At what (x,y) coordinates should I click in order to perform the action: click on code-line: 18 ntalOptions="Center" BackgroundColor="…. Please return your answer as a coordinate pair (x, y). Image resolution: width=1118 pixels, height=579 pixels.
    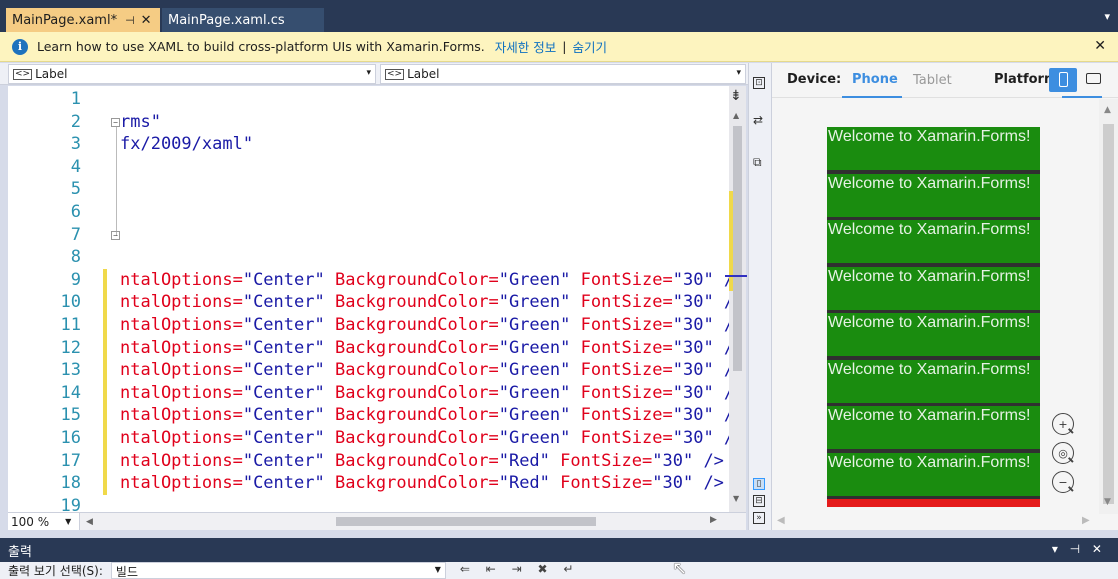
    Looking at the image, I should click on (368, 483).